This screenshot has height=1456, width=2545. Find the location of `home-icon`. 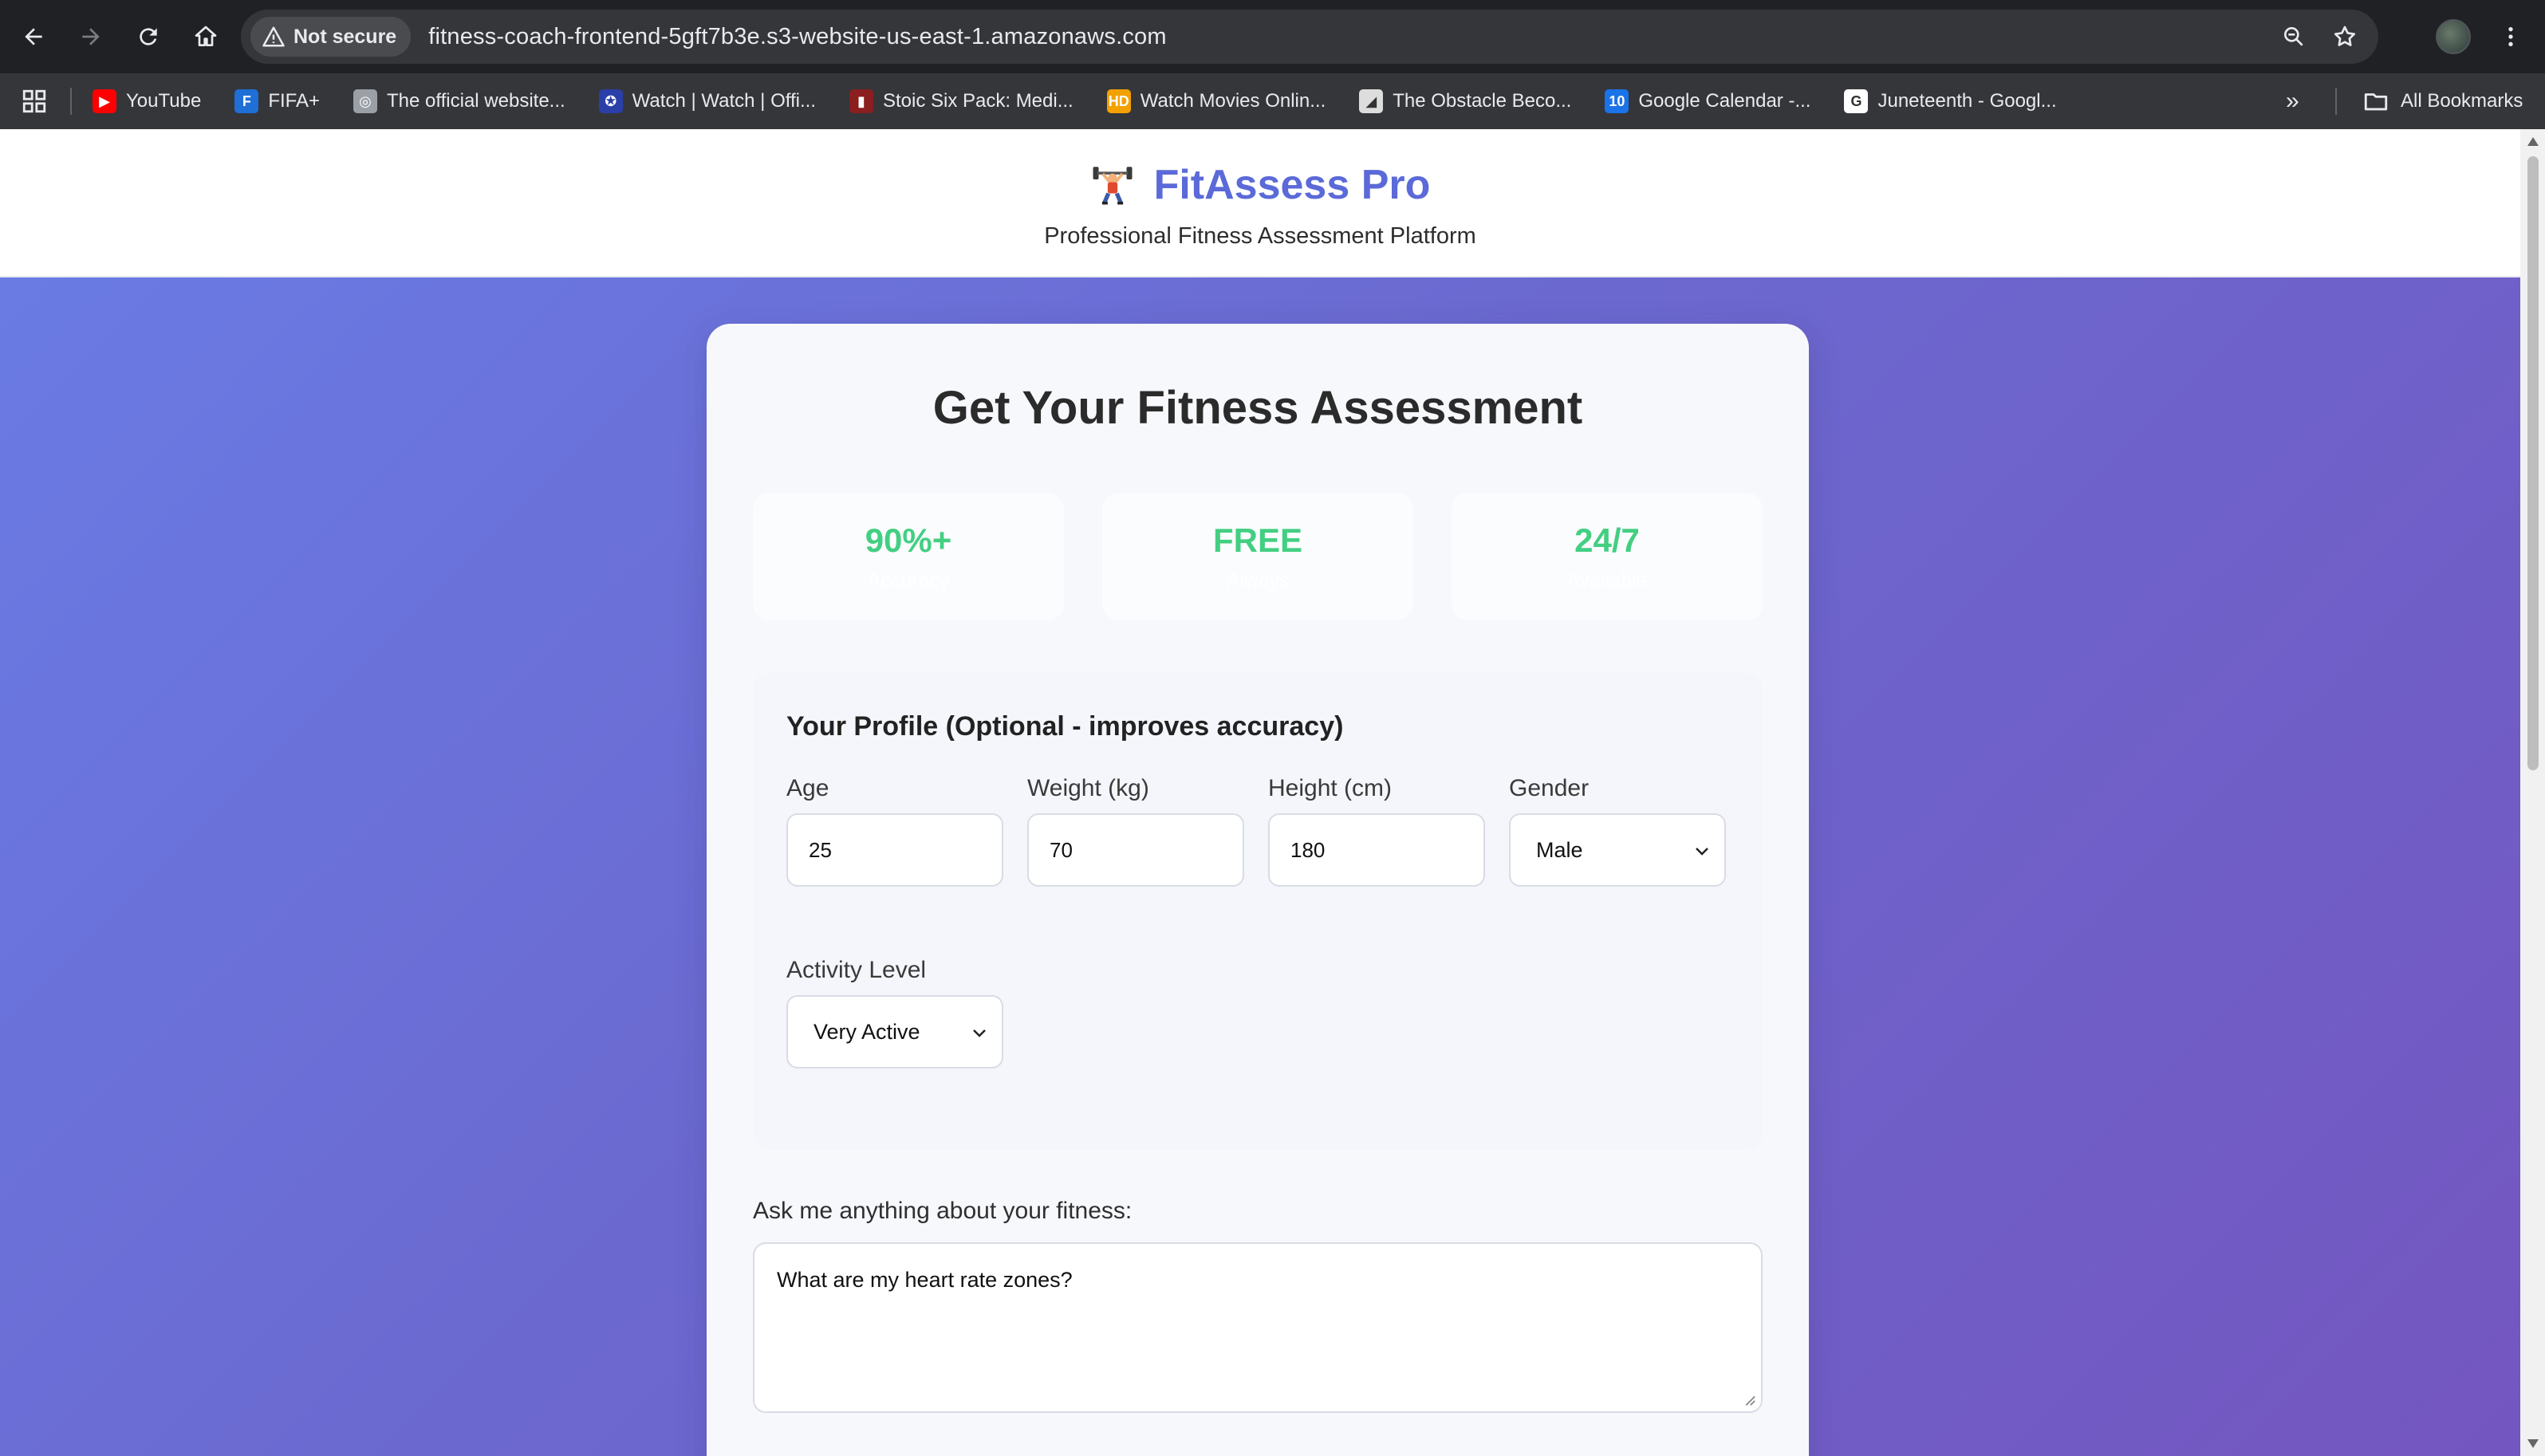

home-icon is located at coordinates (206, 36).